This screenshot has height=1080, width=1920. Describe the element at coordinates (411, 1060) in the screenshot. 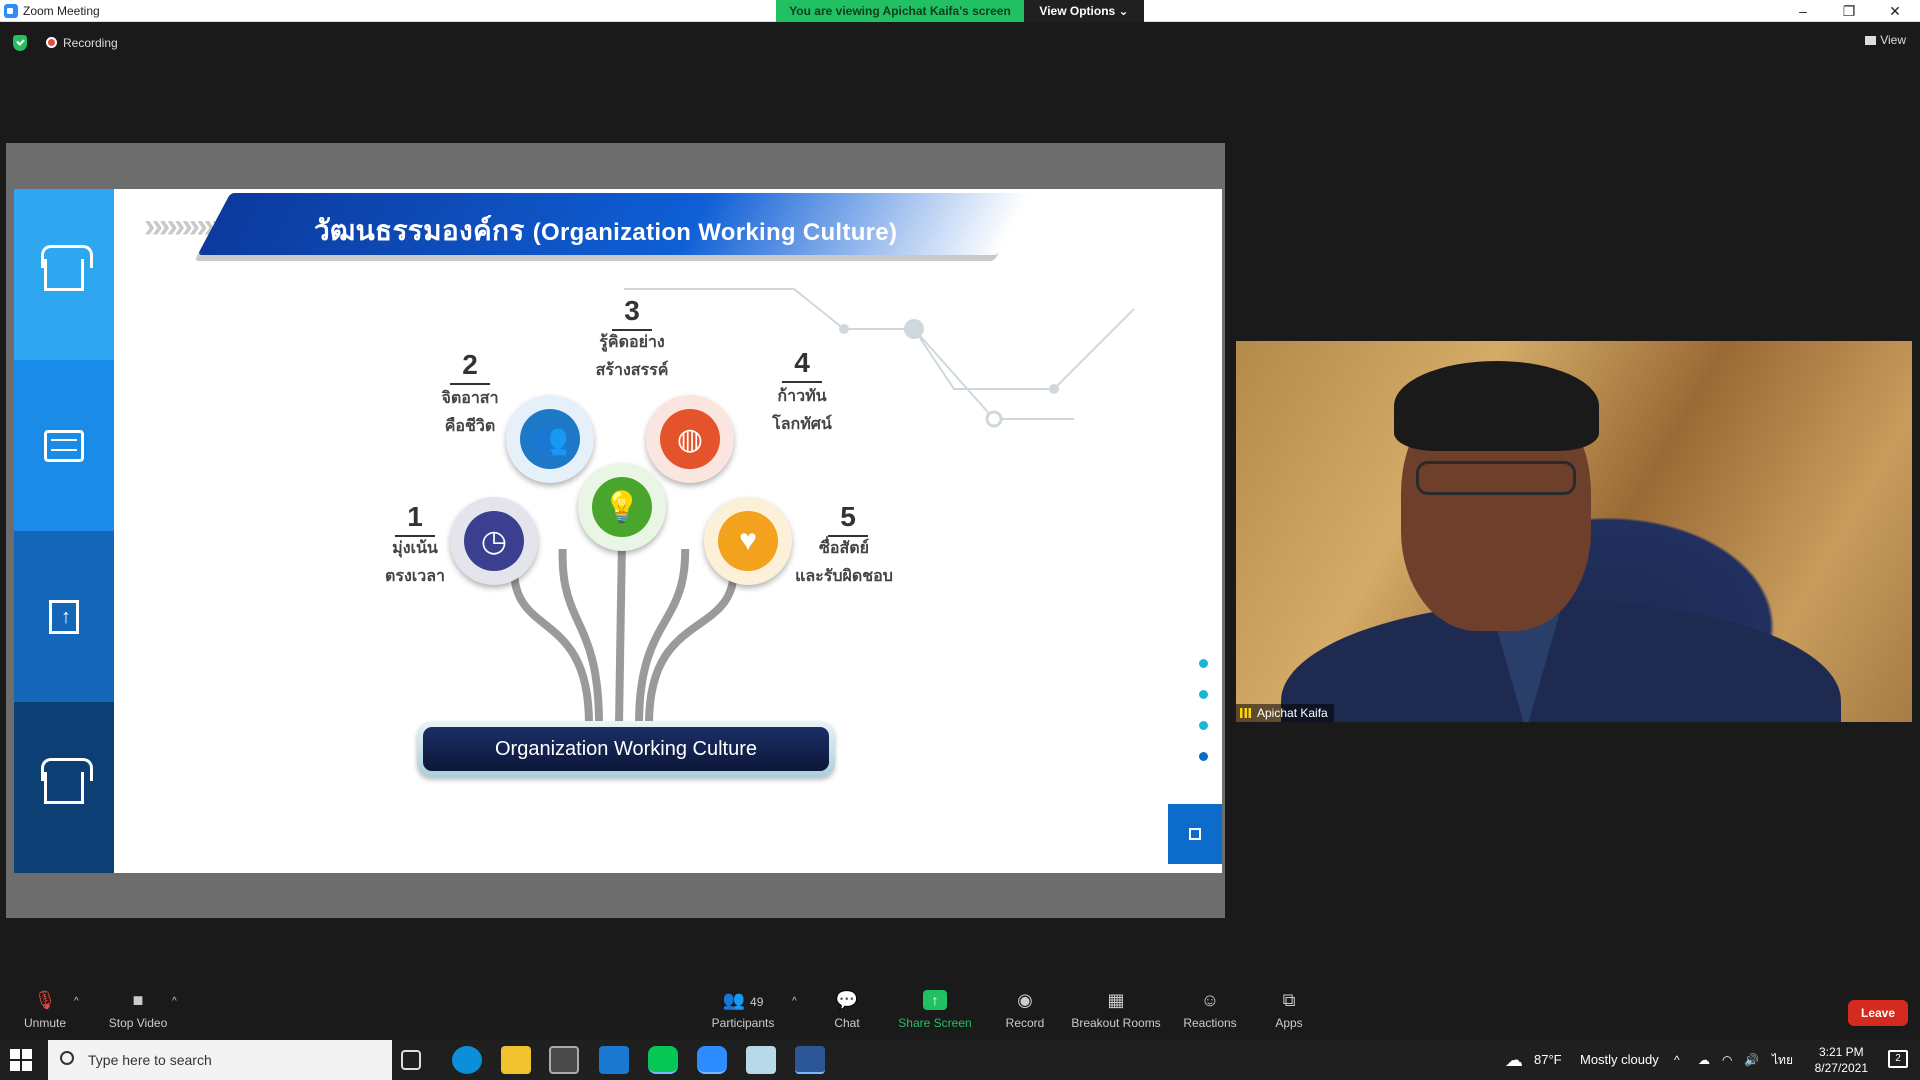

I see `task-view-icon` at that location.